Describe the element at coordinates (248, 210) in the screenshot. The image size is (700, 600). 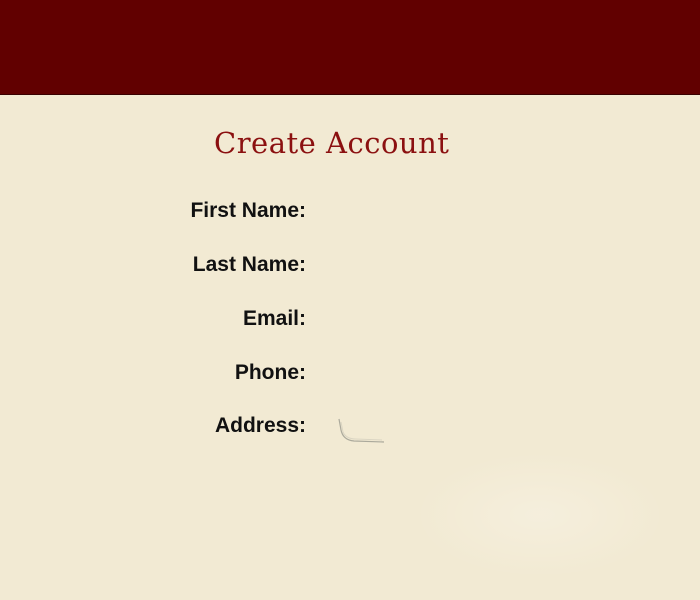
I see `first-name-label: First Name:` at that location.